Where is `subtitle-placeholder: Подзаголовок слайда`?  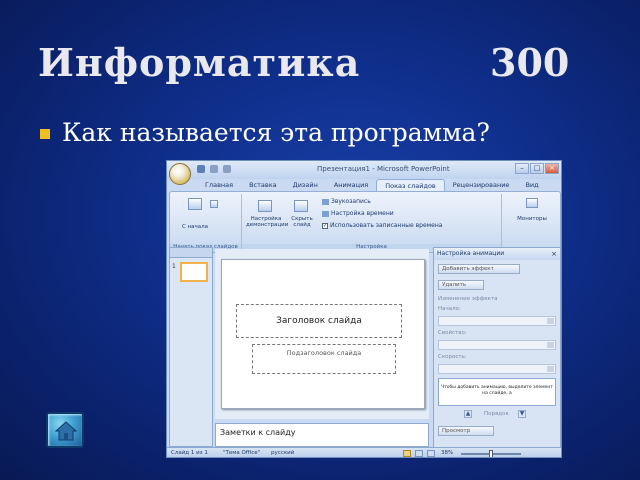 subtitle-placeholder: Подзаголовок слайда is located at coordinates (324, 359).